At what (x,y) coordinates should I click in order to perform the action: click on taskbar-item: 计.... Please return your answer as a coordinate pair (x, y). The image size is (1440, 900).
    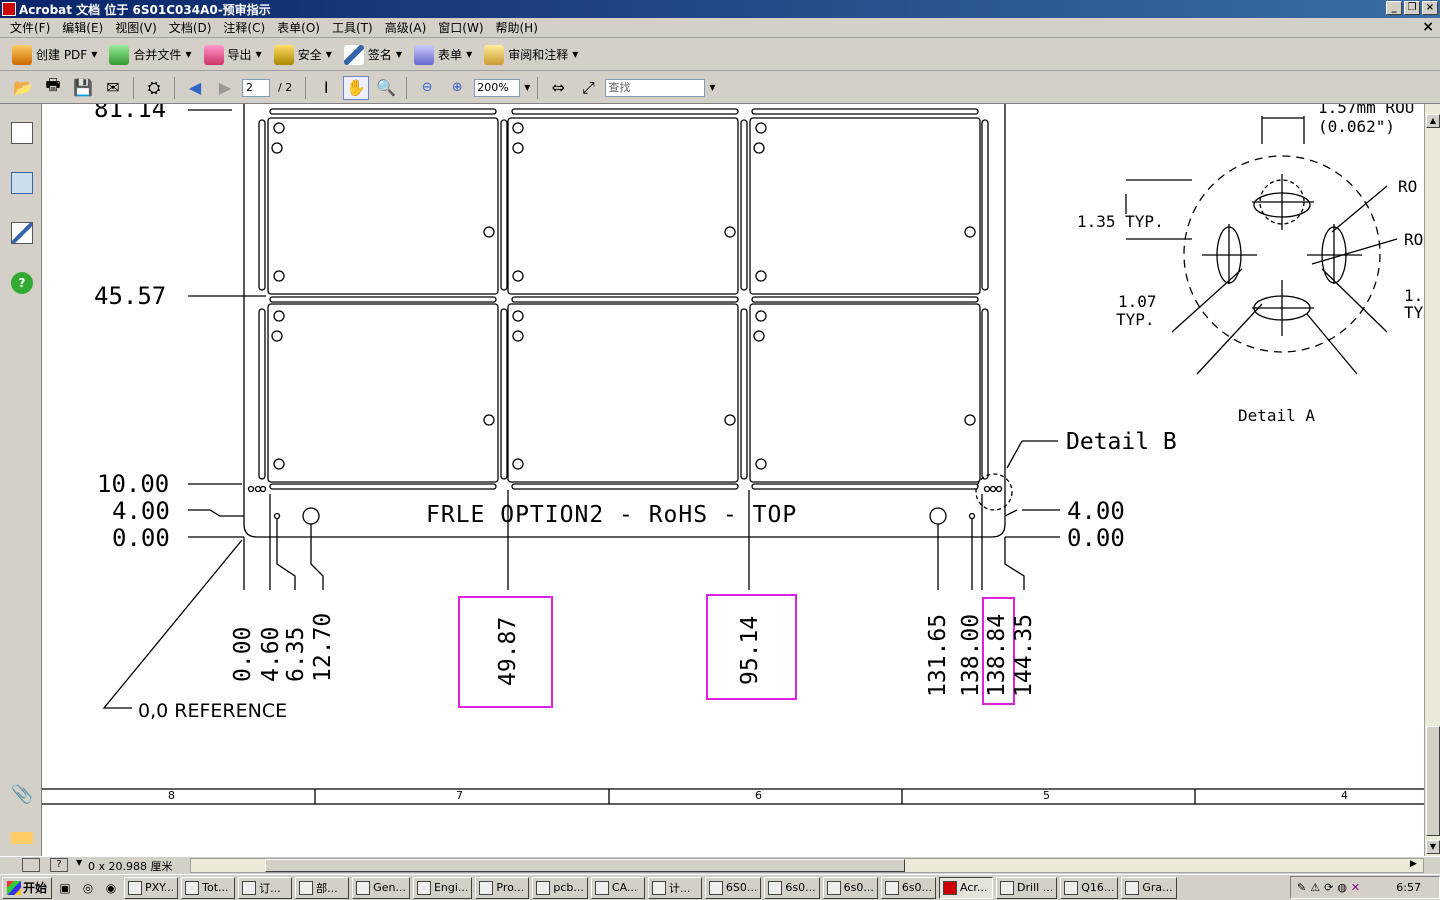
    Looking at the image, I should click on (674, 887).